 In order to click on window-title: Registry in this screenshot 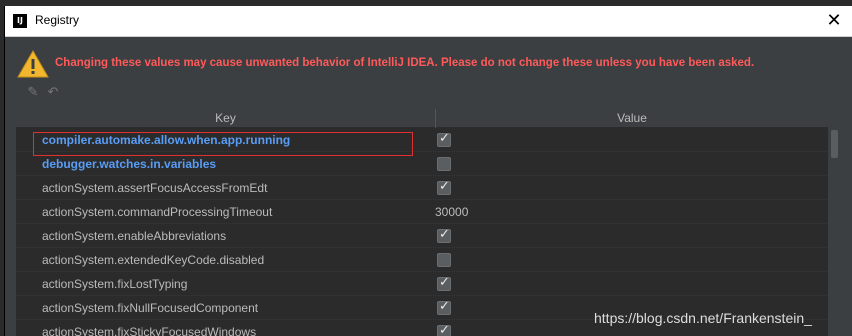, I will do `click(57, 20)`.